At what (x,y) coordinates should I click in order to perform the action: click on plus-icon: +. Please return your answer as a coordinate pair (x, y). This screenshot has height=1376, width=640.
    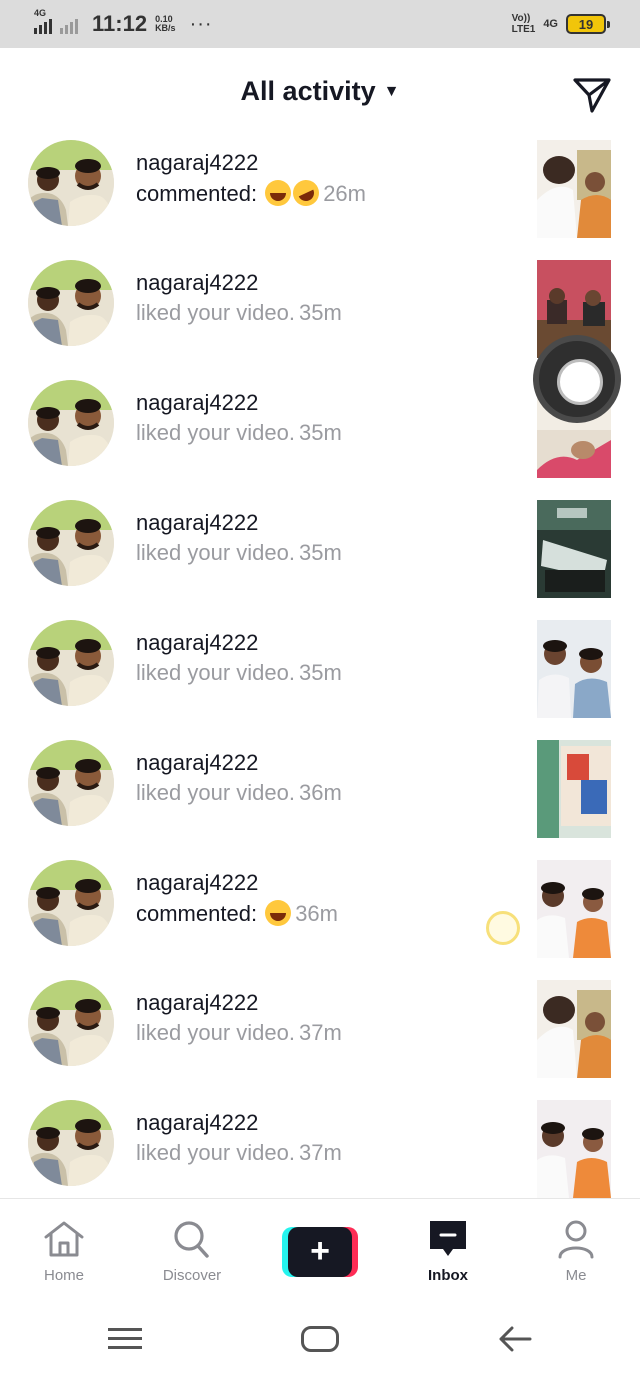
    Looking at the image, I should click on (320, 1252).